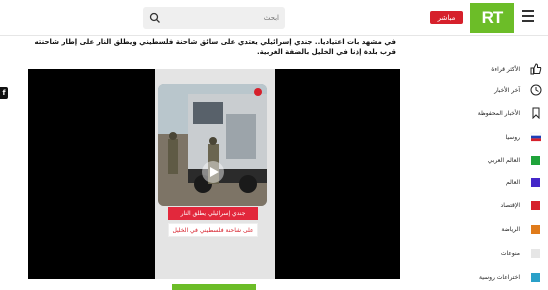  I want to click on sidebar-item-russia: روسيا, so click(477, 137).